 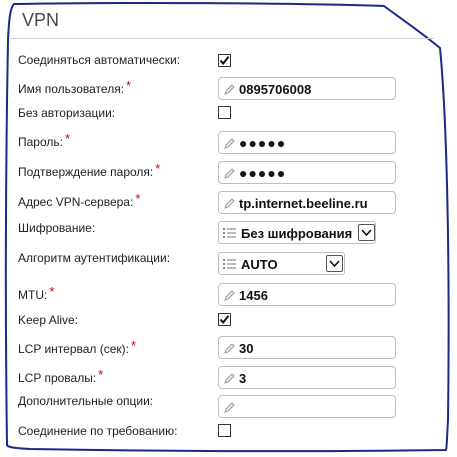 What do you see at coordinates (303, 203) in the screenshot?
I see `vpn-server-value: tp.internet.beeline.ru` at bounding box center [303, 203].